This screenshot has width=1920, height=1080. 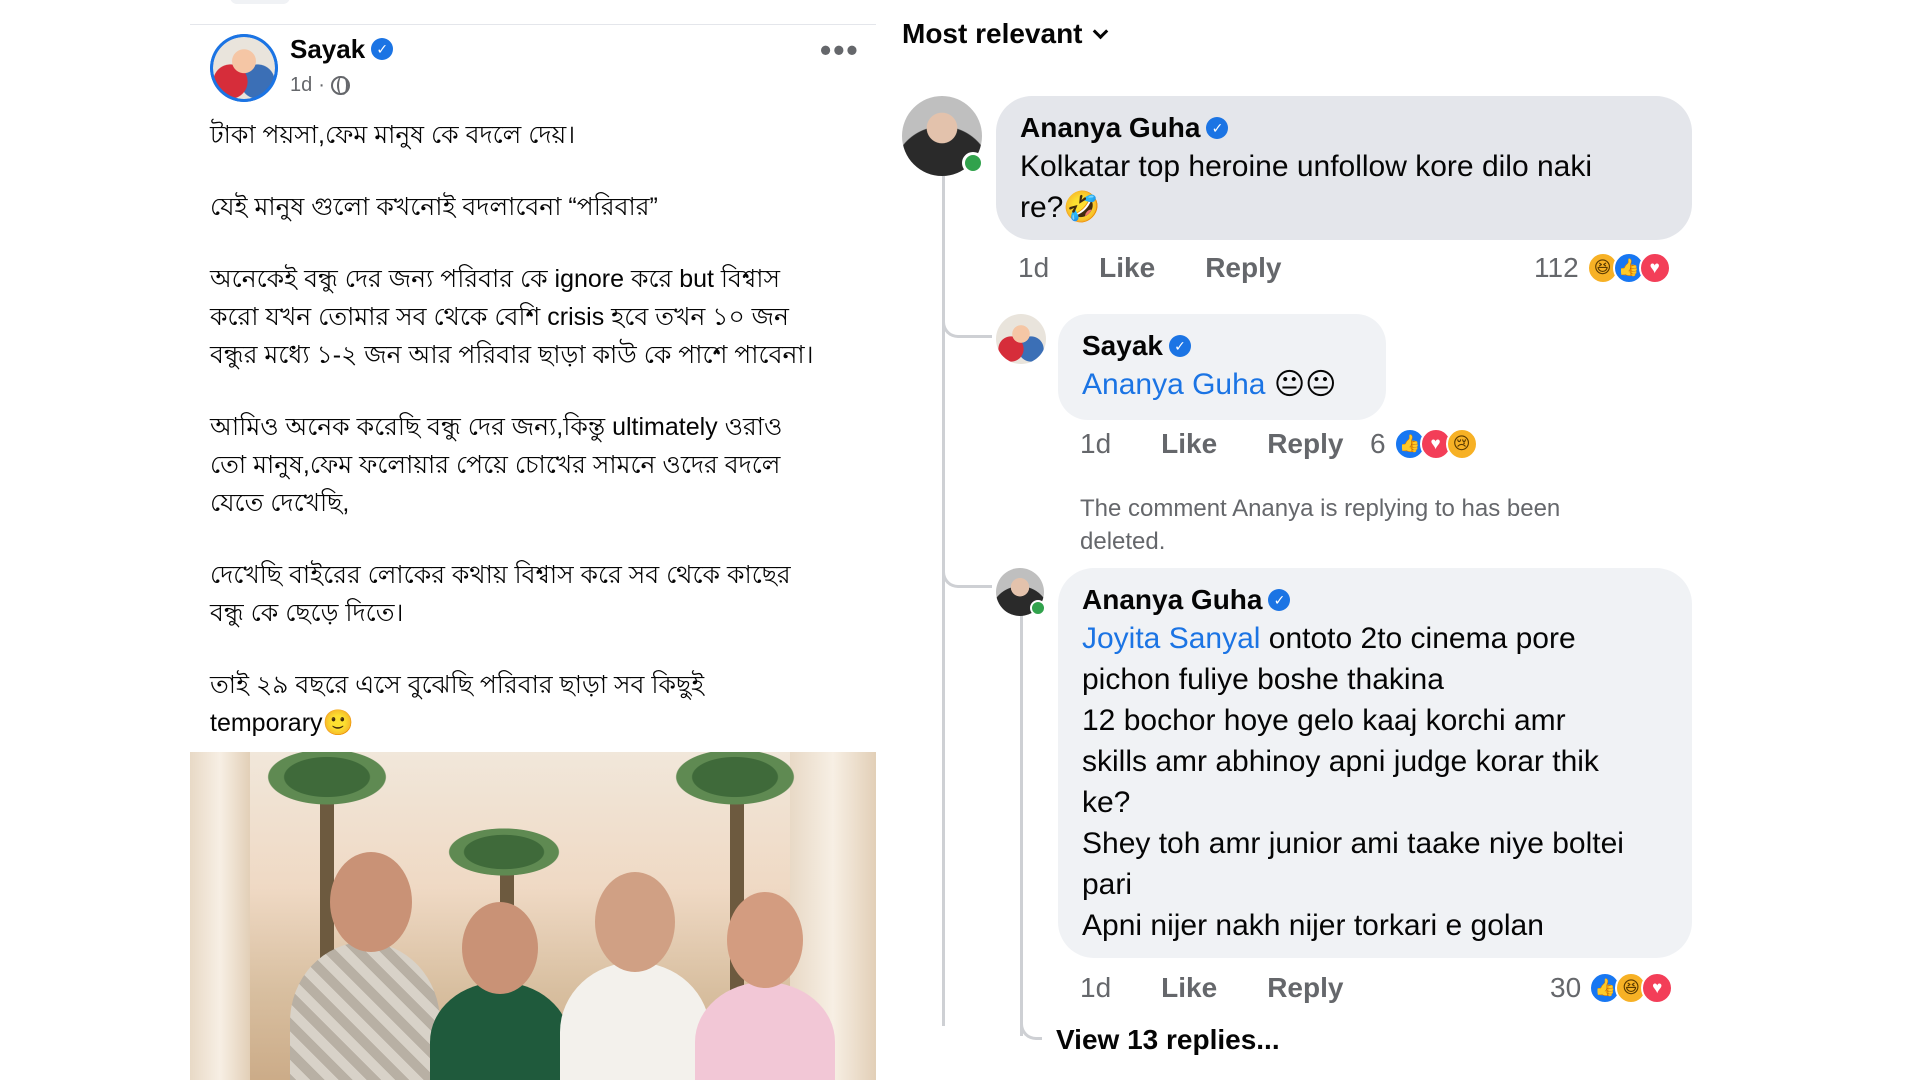 I want to click on comment-bubble: Sayak ✓ Ananya Guha 😐😐, so click(x=1222, y=367).